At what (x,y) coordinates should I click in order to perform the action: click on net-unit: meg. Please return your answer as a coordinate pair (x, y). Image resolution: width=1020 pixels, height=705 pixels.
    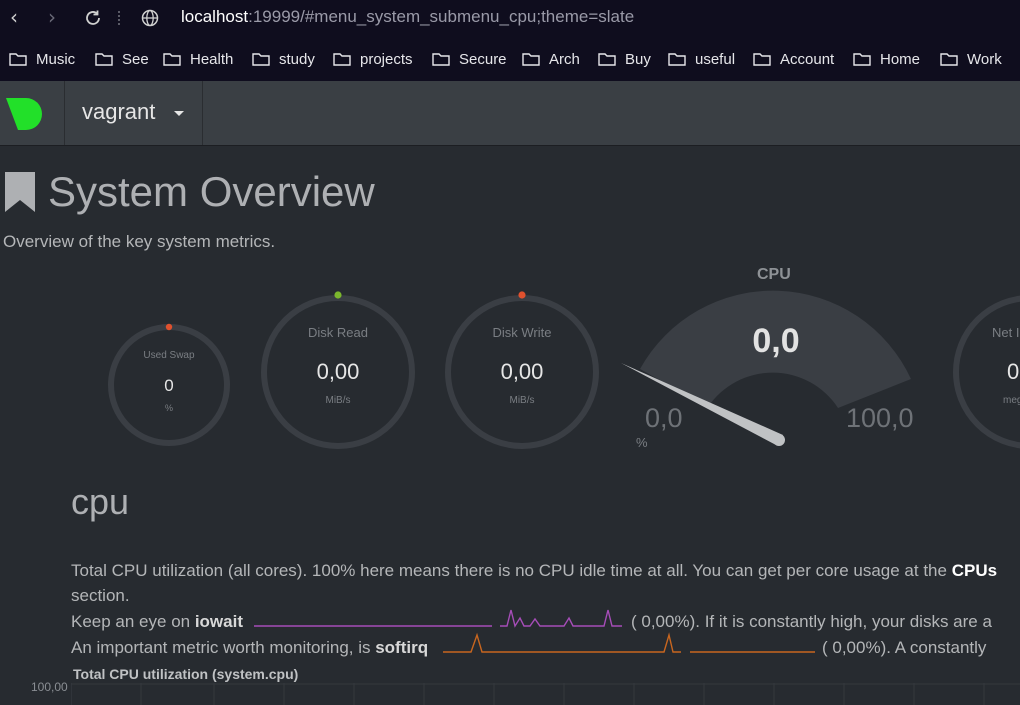
    Looking at the image, I should click on (1011, 400).